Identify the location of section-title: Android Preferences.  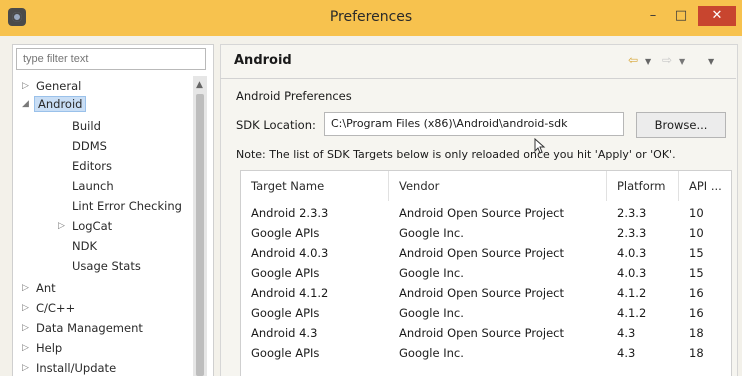
(294, 96).